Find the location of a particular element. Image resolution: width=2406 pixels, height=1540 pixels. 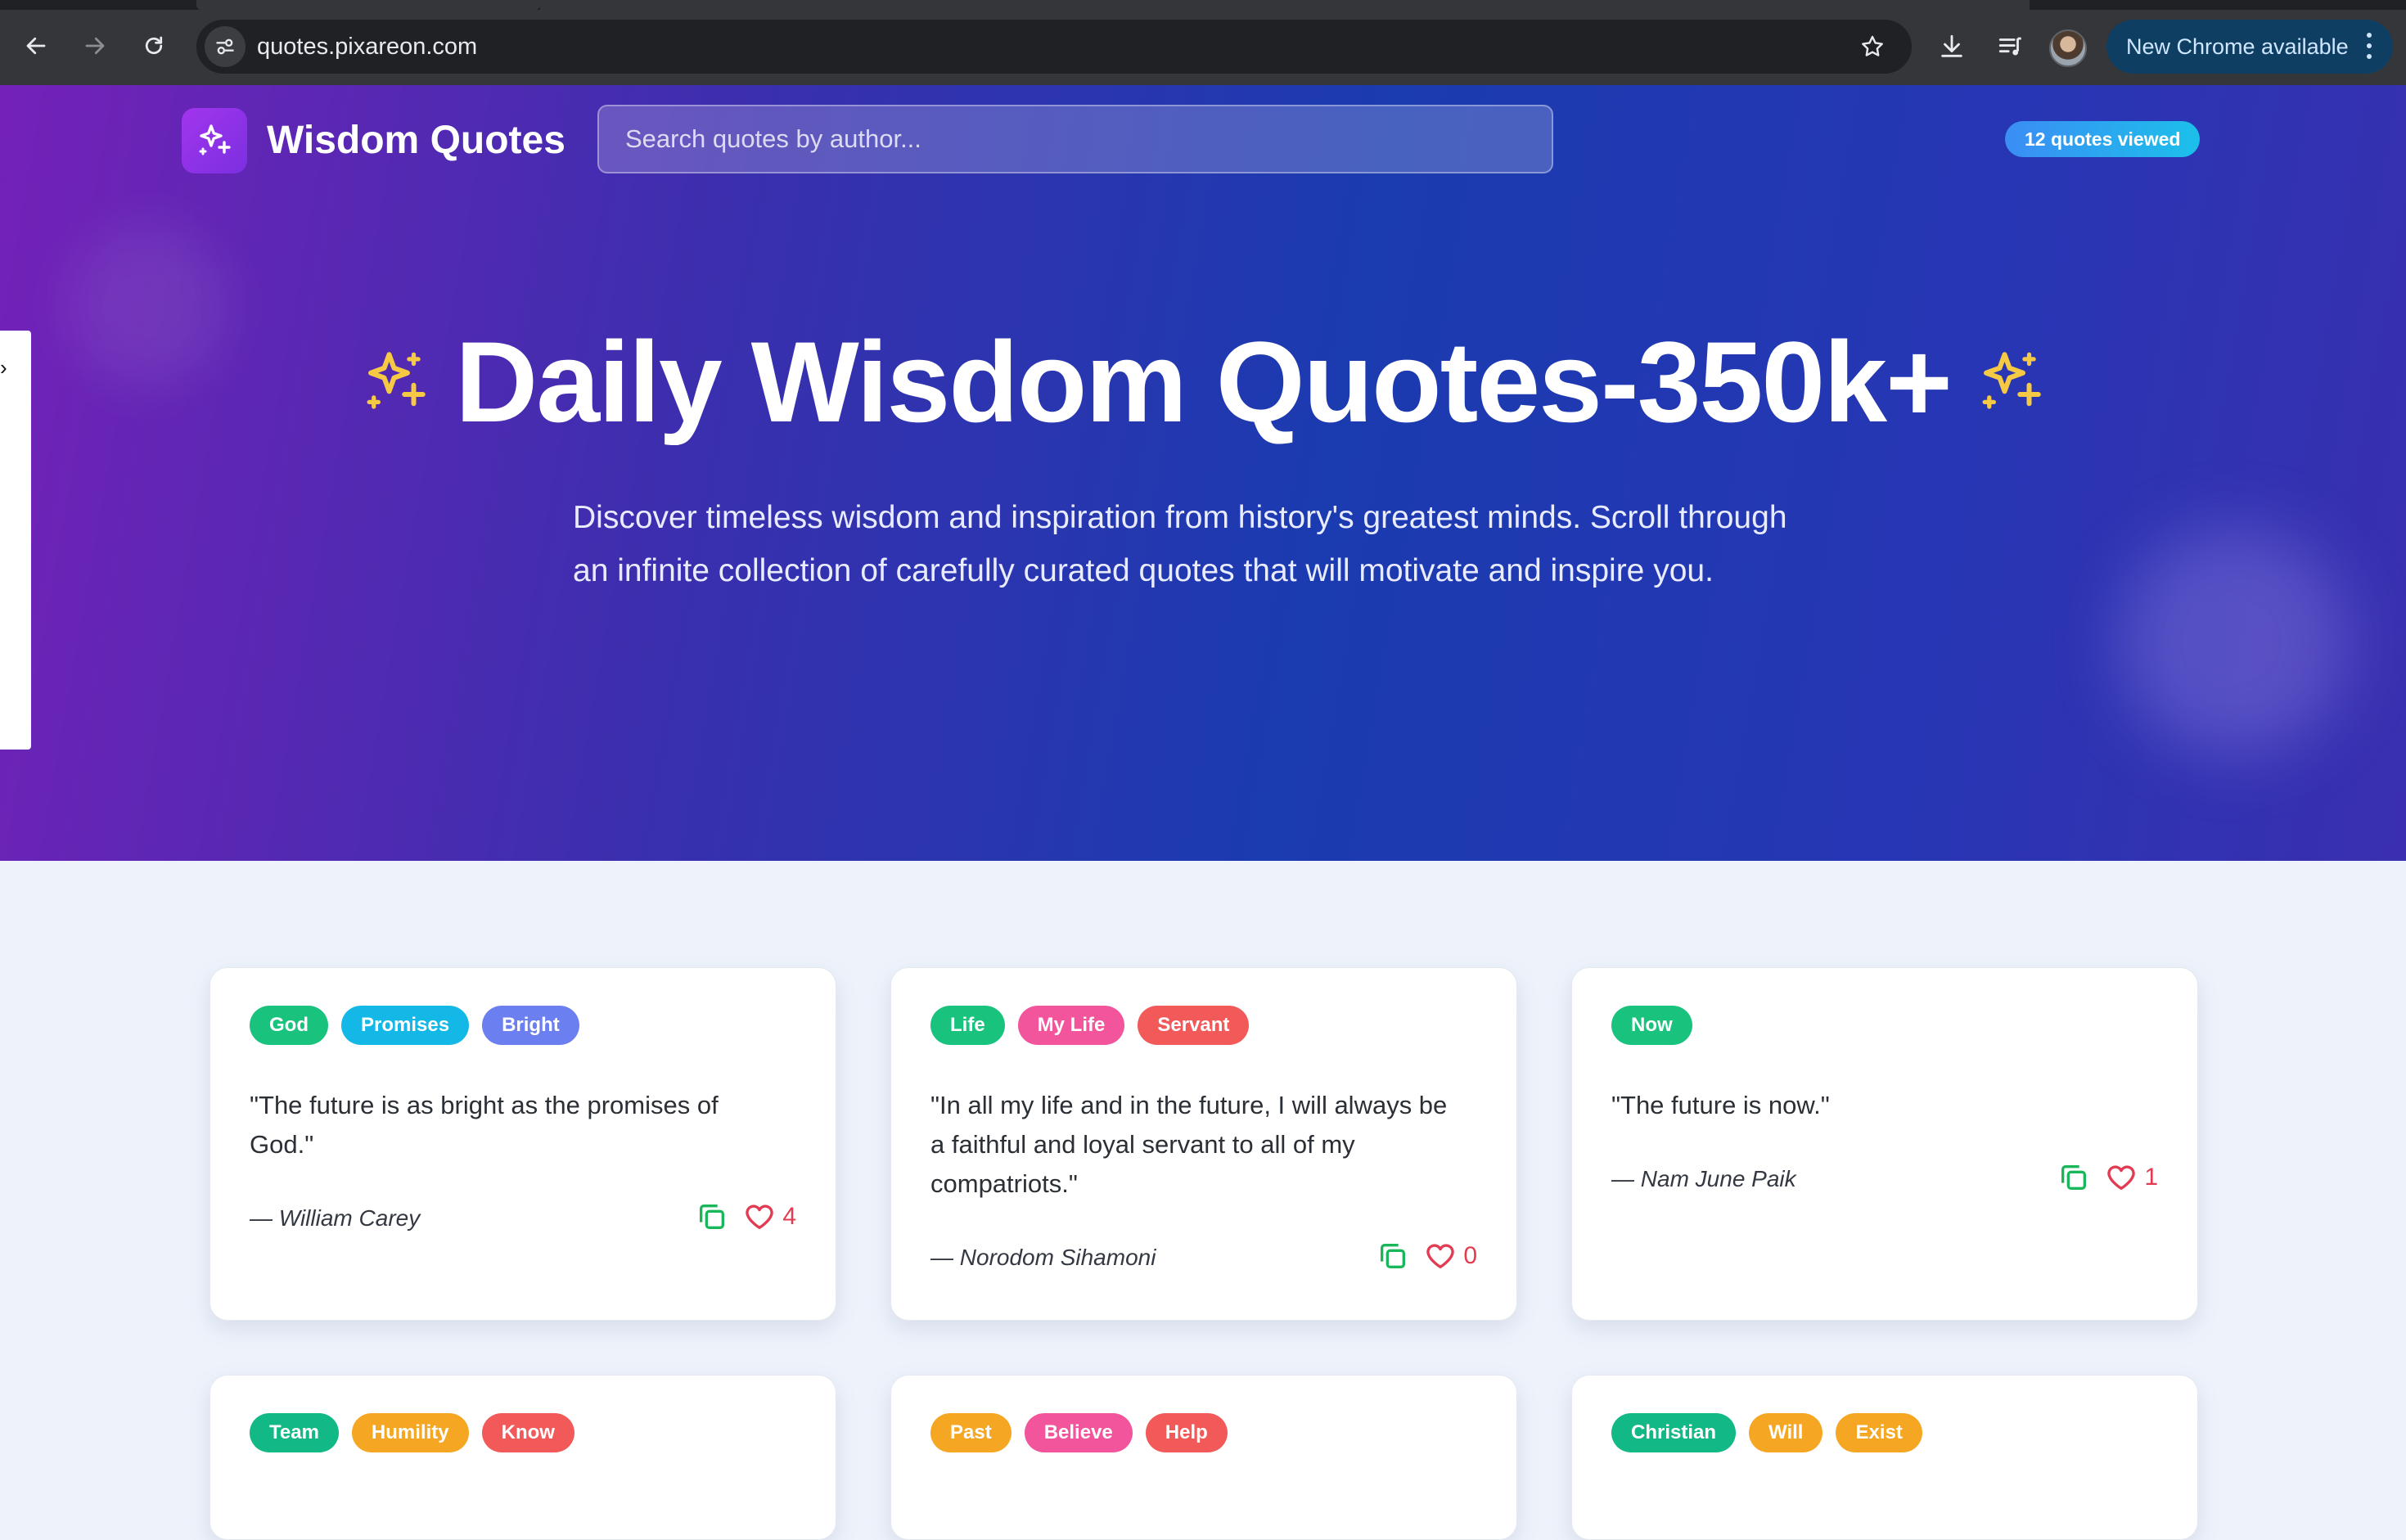

profile-avatar is located at coordinates (2068, 48).